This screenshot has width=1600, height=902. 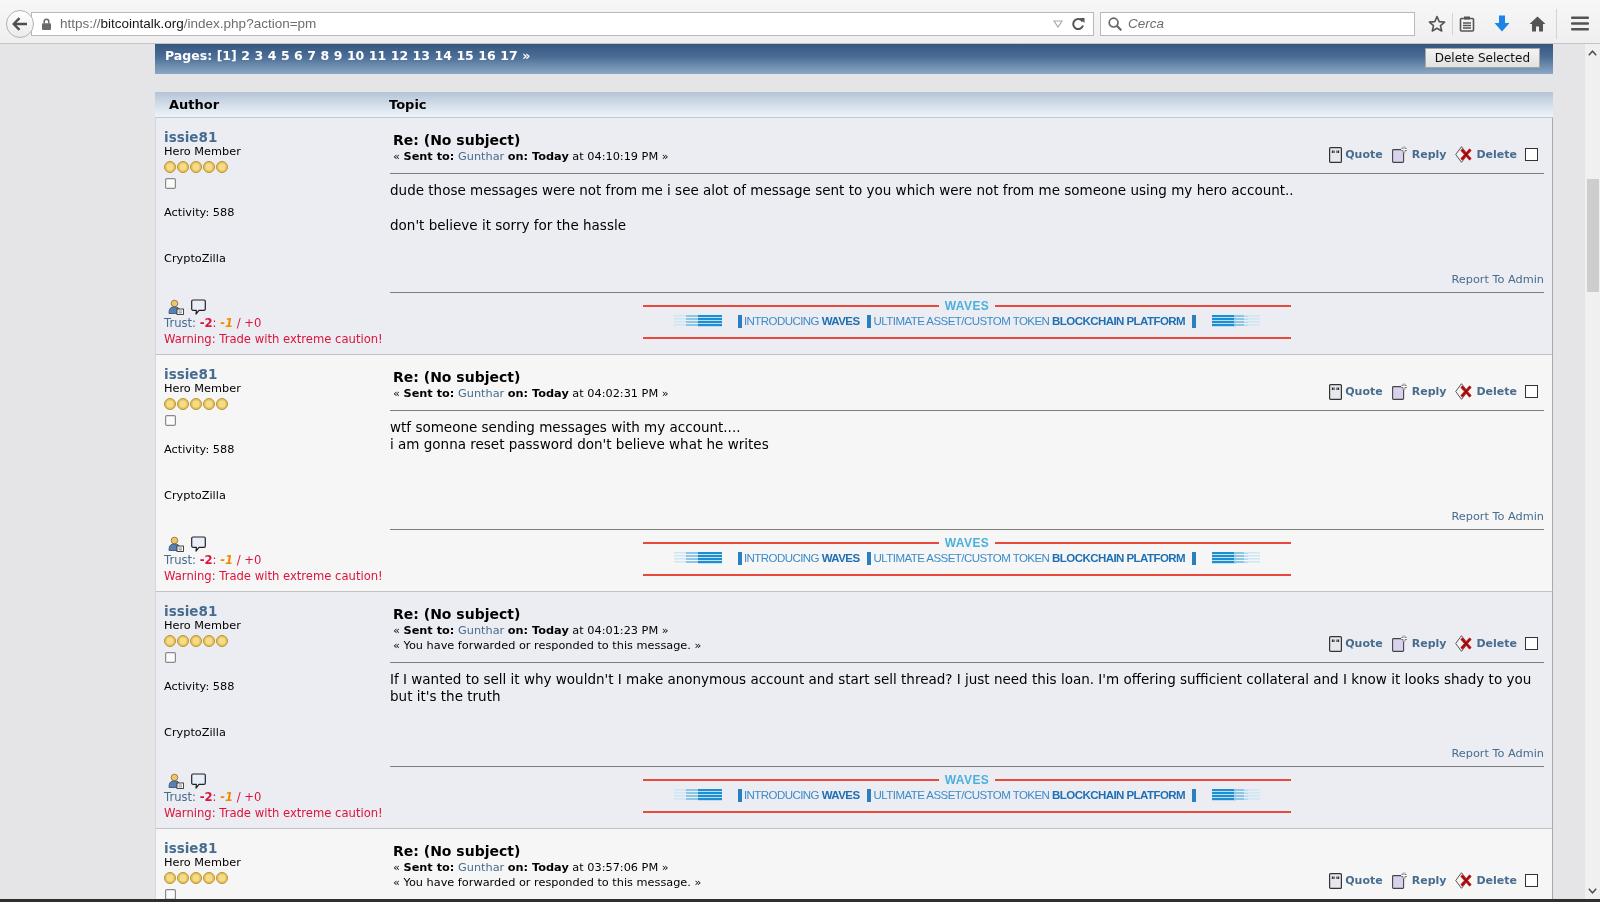 What do you see at coordinates (272, 56) in the screenshot?
I see `page-link: 4` at bounding box center [272, 56].